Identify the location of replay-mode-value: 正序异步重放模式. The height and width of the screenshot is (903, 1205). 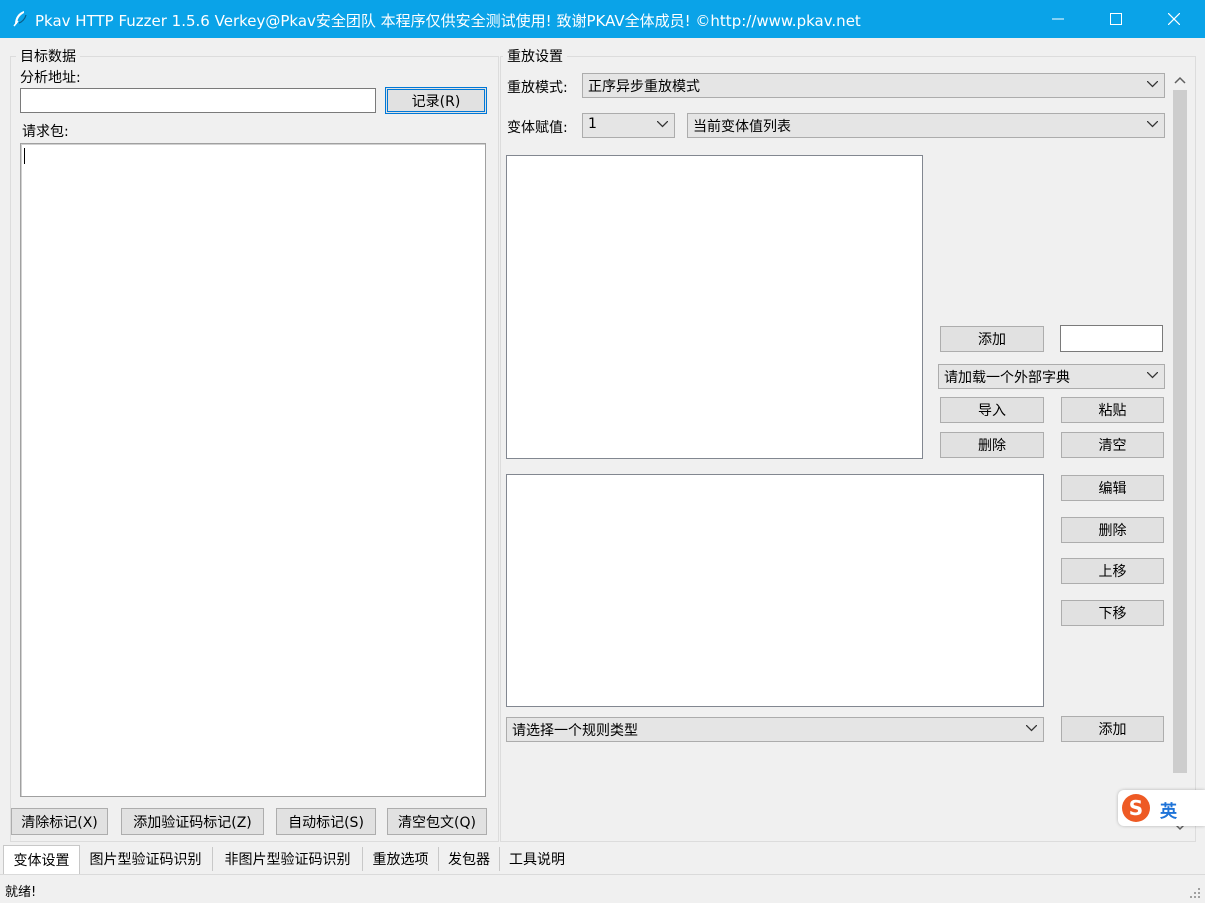
(644, 87).